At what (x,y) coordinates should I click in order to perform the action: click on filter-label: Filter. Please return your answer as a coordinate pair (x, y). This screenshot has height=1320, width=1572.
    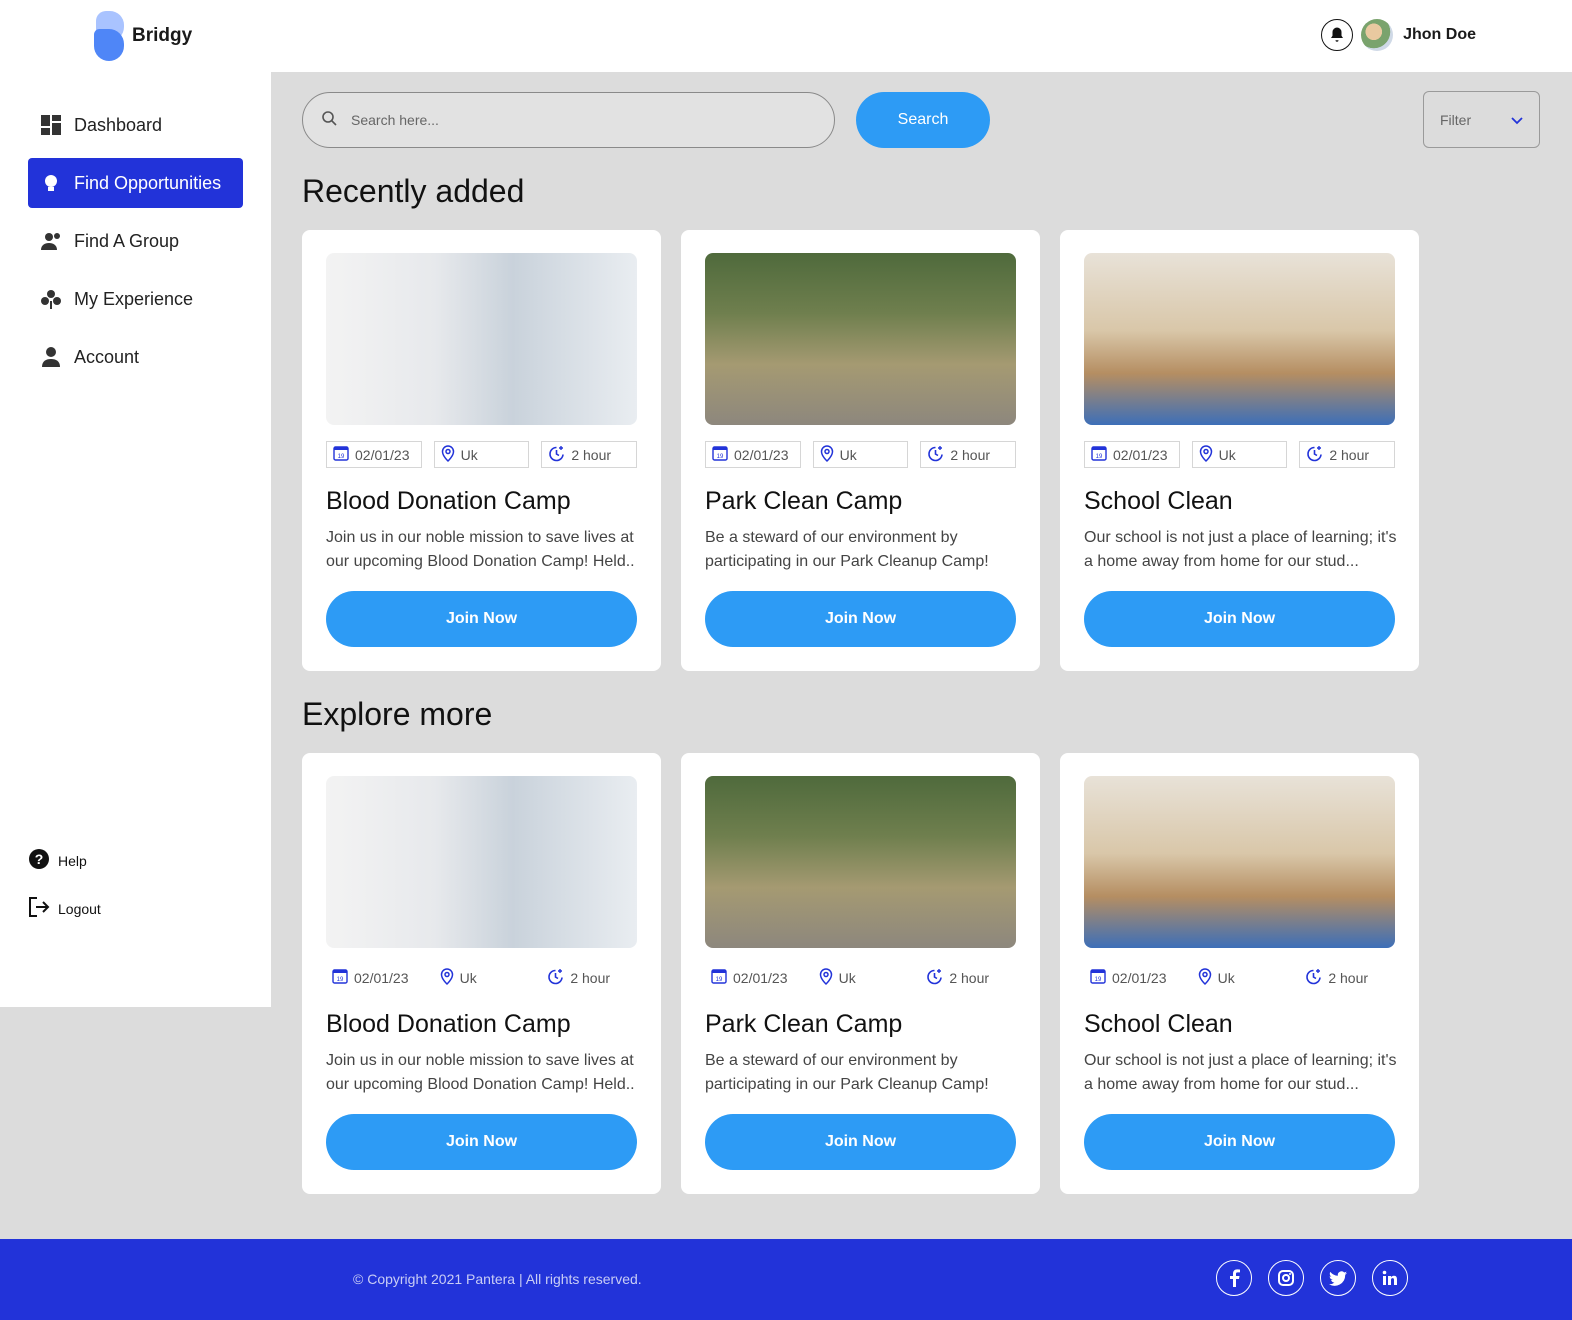
    Looking at the image, I should click on (1456, 119).